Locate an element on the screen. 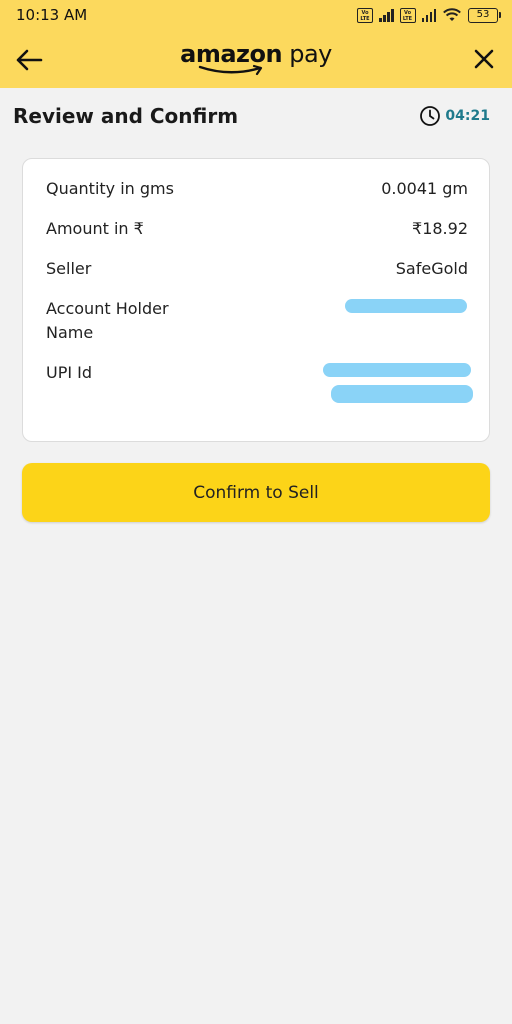 The width and height of the screenshot is (512, 1024). detail-row-account-holder: Account Holder Name is located at coordinates (257, 327).